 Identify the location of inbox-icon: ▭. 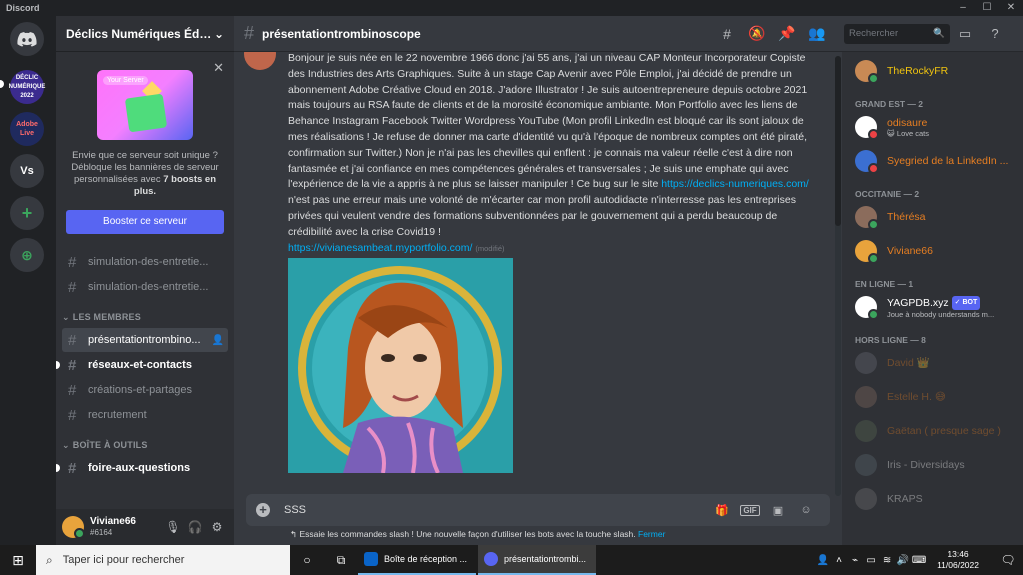
(965, 34).